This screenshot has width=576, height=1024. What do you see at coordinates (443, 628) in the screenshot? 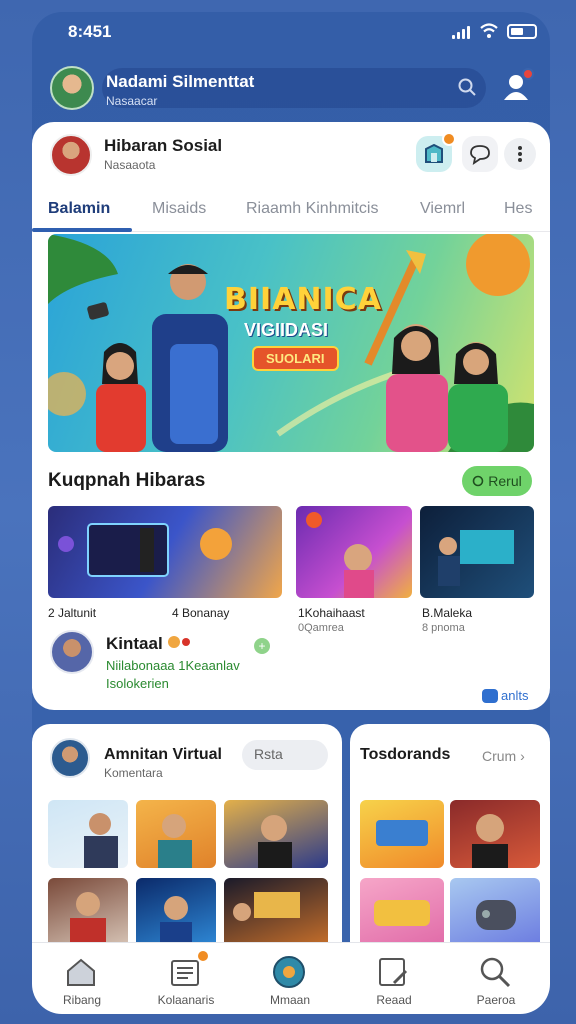
I see `thumb-3-meta: 8 pnoma` at bounding box center [443, 628].